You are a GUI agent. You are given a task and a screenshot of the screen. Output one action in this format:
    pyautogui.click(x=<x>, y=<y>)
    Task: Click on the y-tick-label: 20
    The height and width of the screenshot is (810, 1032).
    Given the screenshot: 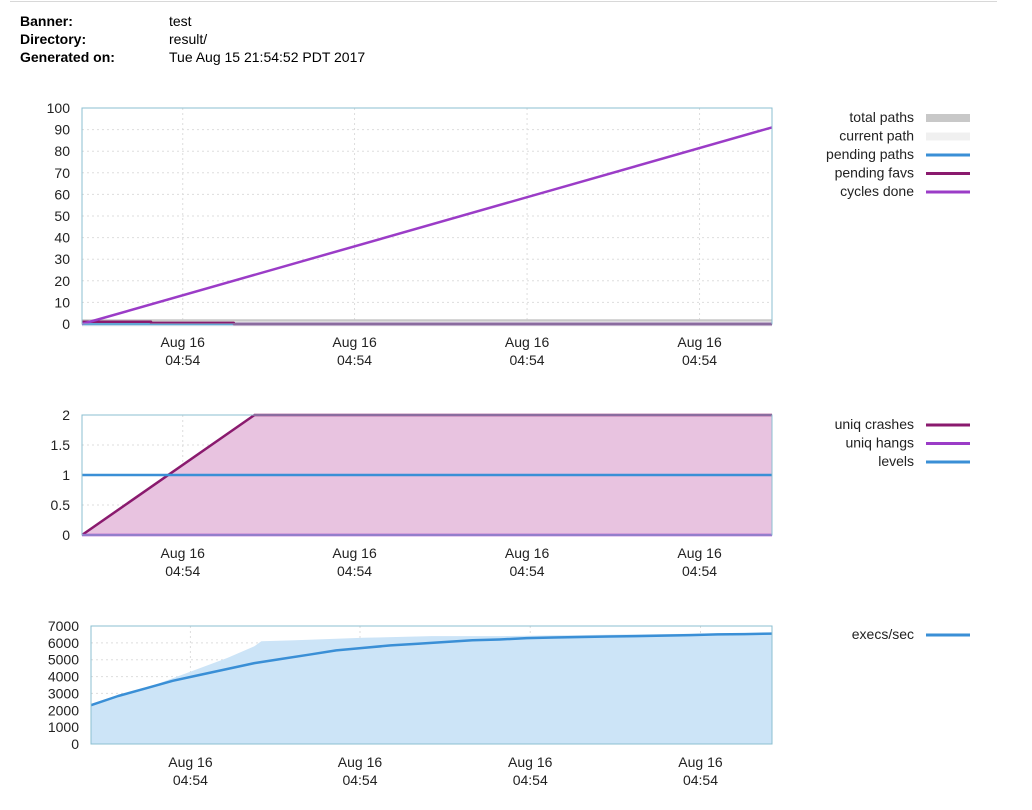 What is the action you would take?
    pyautogui.click(x=62, y=281)
    